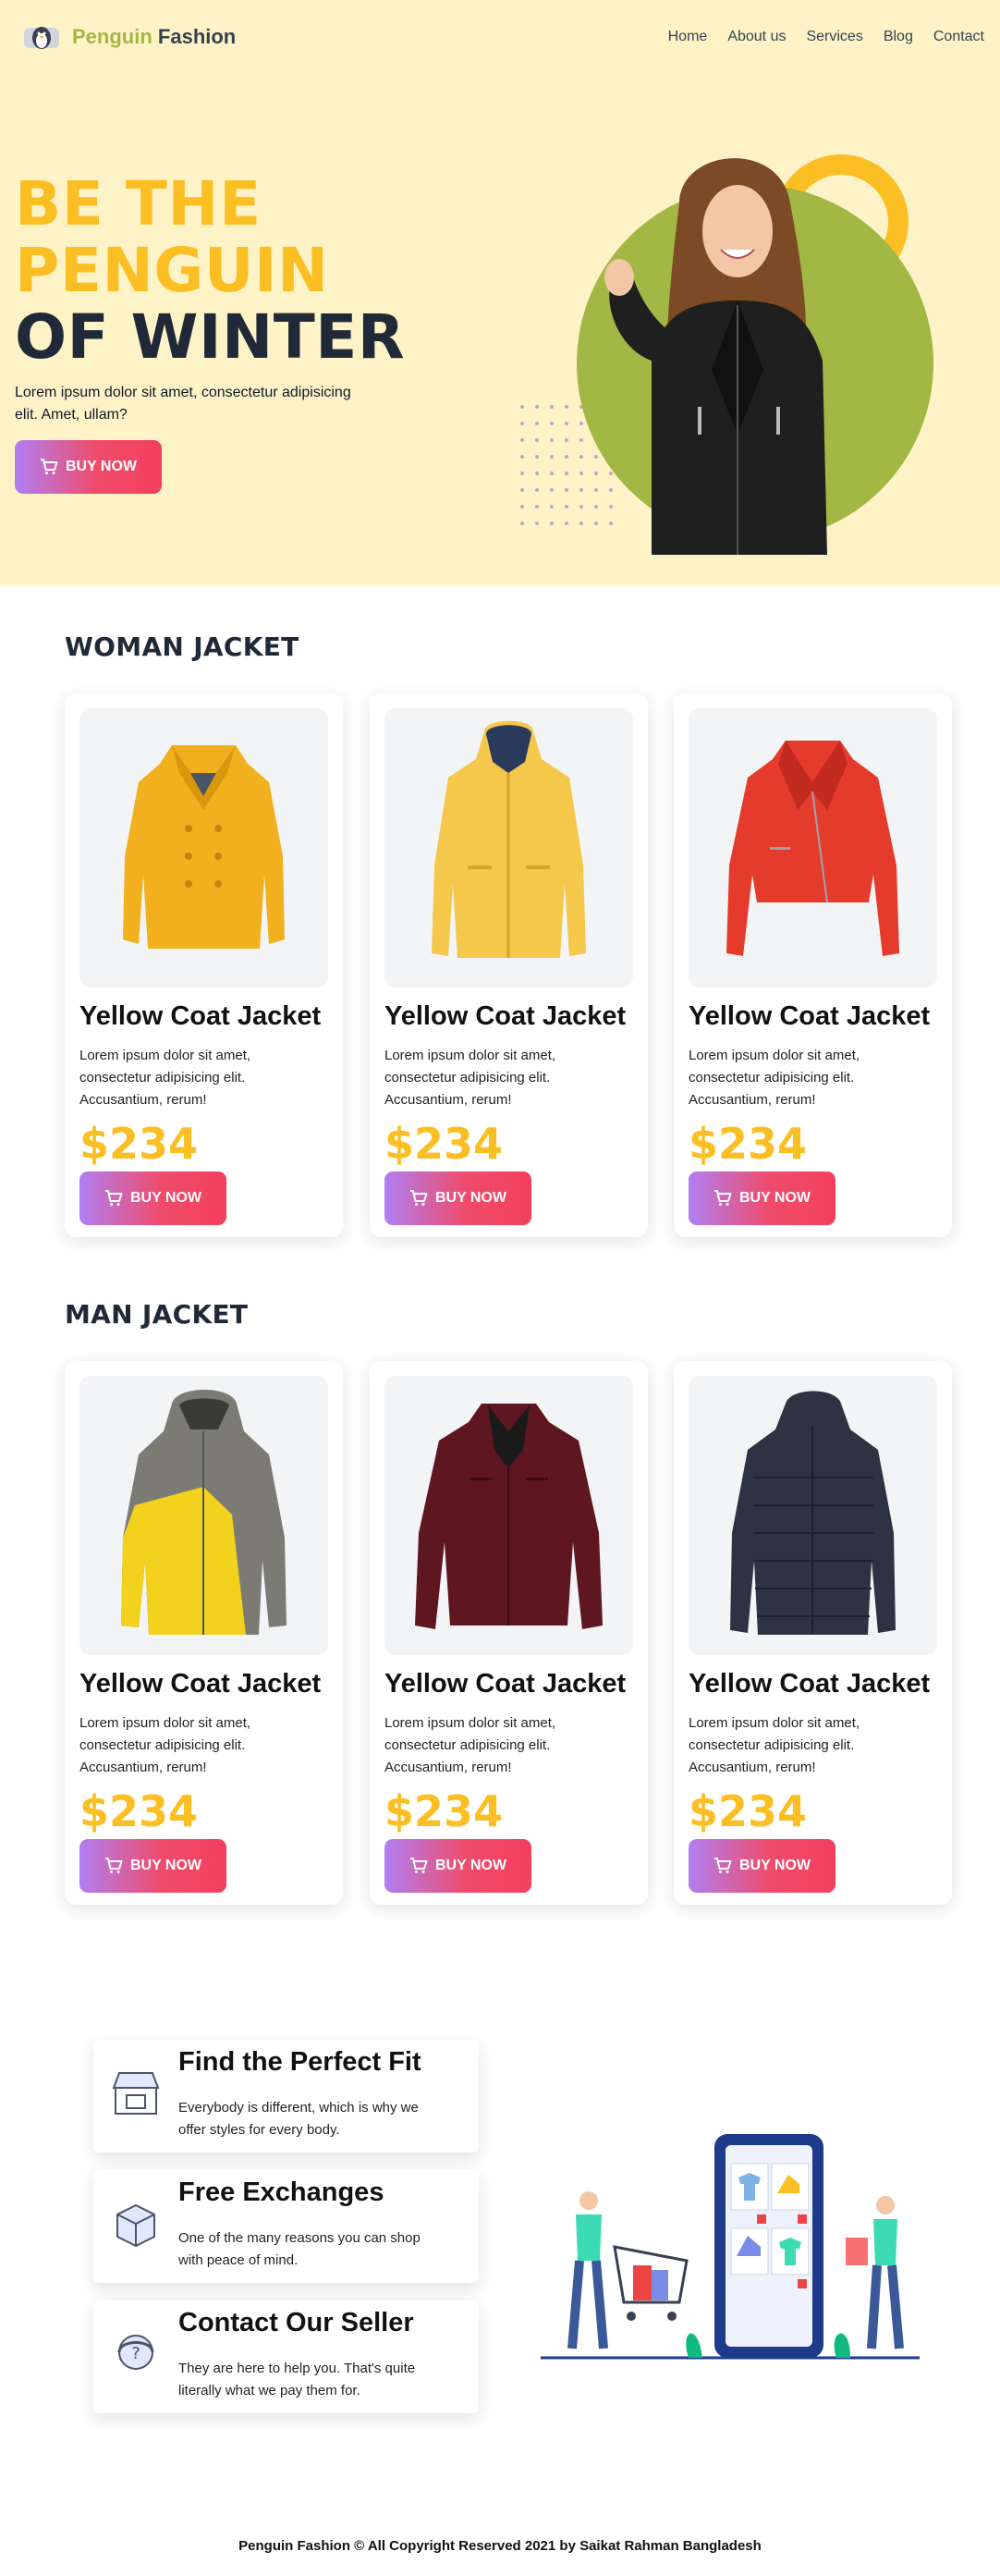 Image resolution: width=1000 pixels, height=2576 pixels. I want to click on nav-contact: Contact, so click(958, 37).